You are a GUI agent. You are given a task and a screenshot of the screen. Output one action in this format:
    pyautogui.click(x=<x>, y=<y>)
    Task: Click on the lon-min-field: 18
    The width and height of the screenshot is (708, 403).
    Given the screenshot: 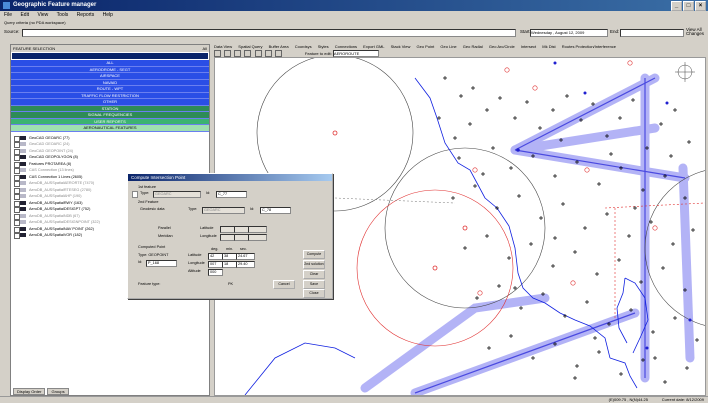 What is the action you would take?
    pyautogui.click(x=229, y=264)
    